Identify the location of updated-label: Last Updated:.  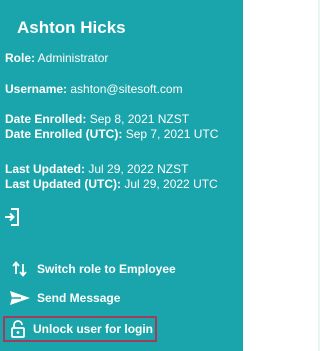
(45, 169).